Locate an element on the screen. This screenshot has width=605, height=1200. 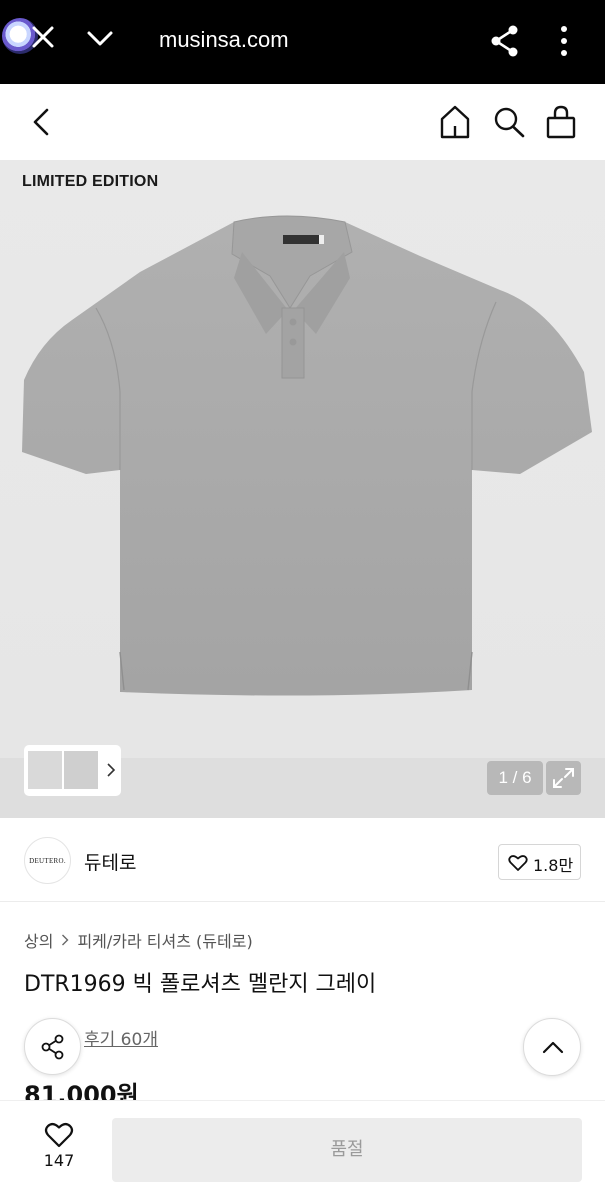
image-counter: 1 / 6 is located at coordinates (515, 778).